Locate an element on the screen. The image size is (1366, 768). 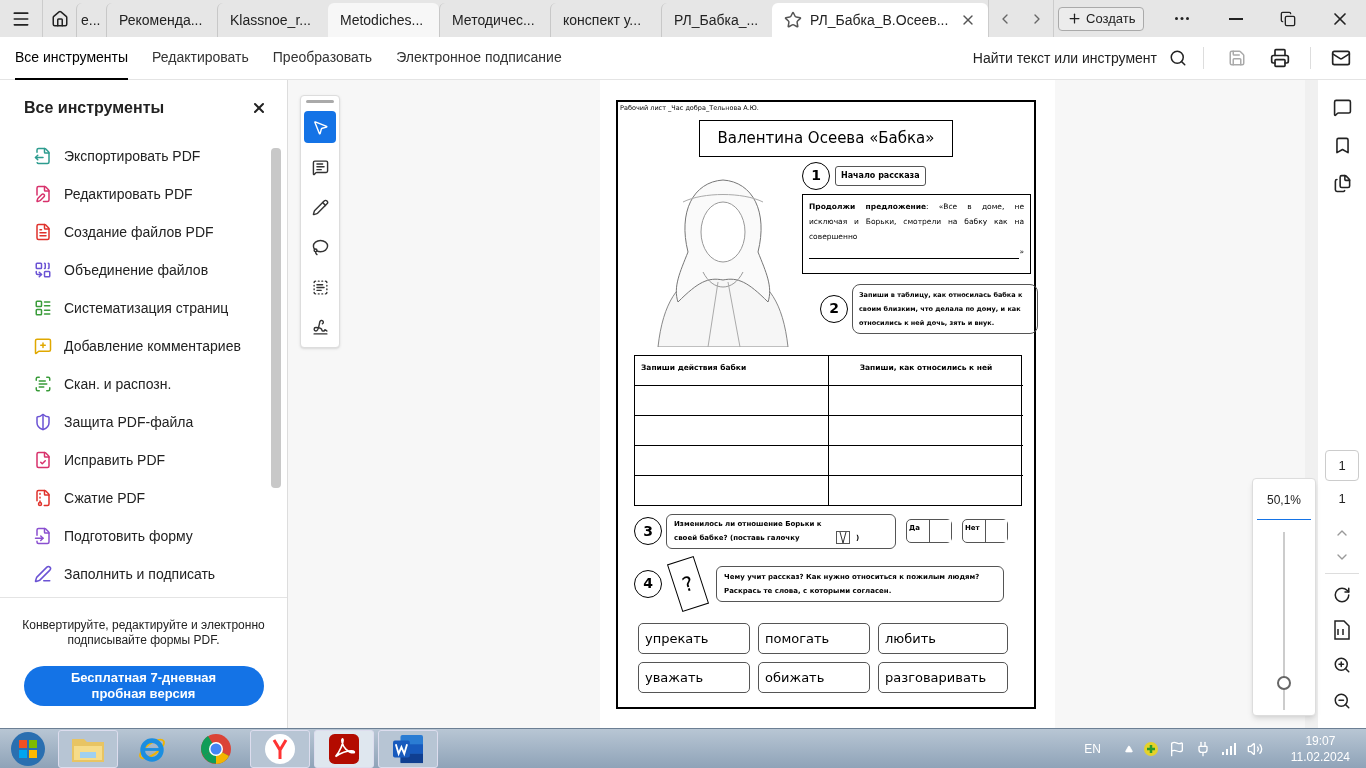
word-icon is located at coordinates (408, 748).